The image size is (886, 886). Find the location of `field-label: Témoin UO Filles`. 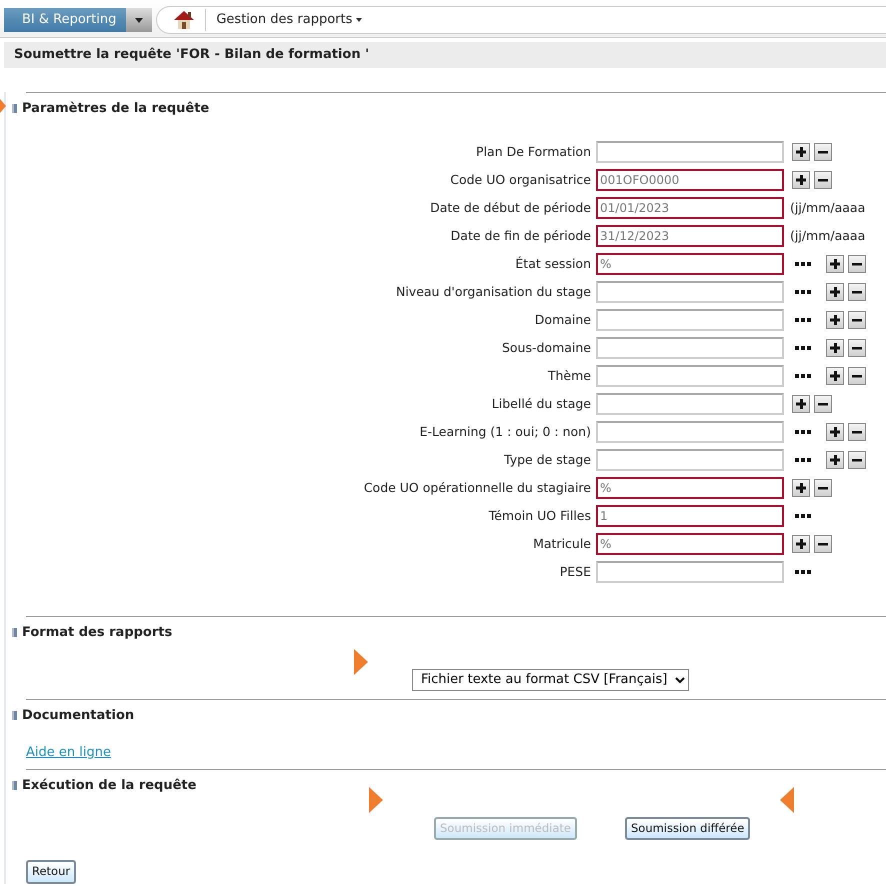

field-label: Témoin UO Filles is located at coordinates (540, 515).